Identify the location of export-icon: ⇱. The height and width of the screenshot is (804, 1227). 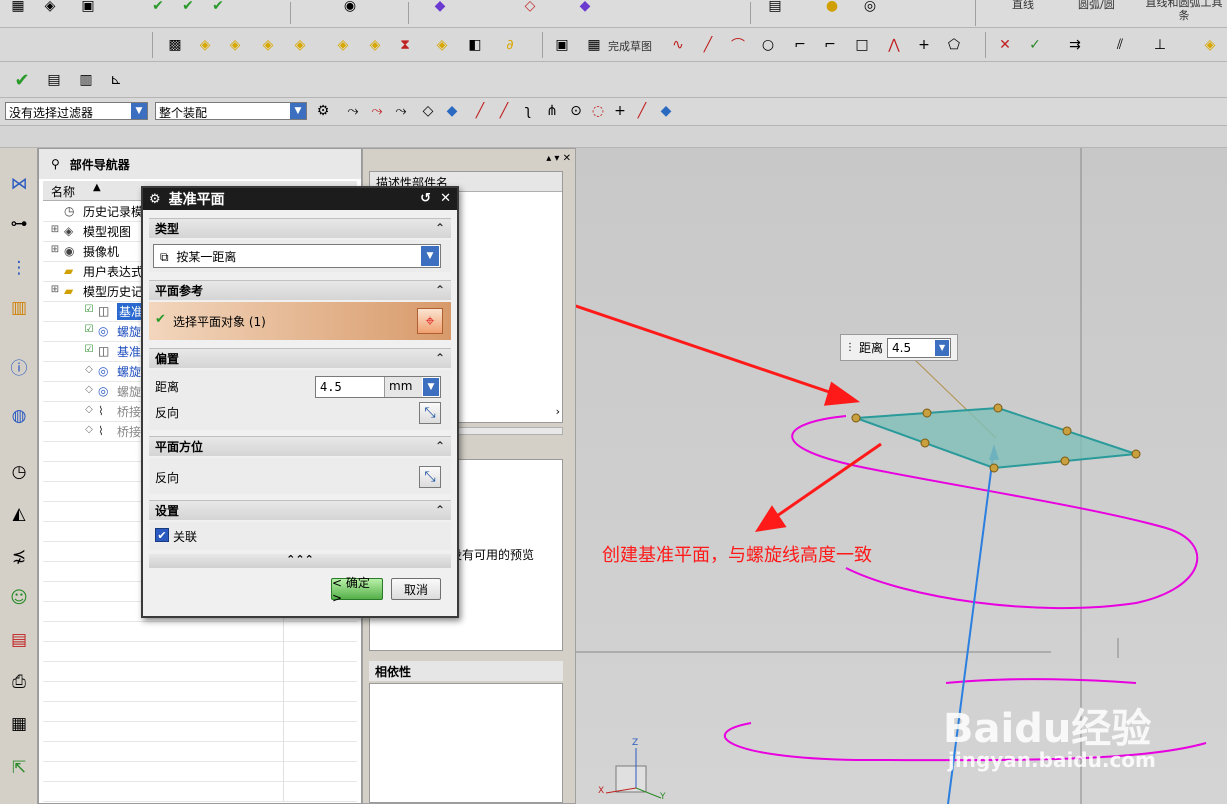
(19, 768).